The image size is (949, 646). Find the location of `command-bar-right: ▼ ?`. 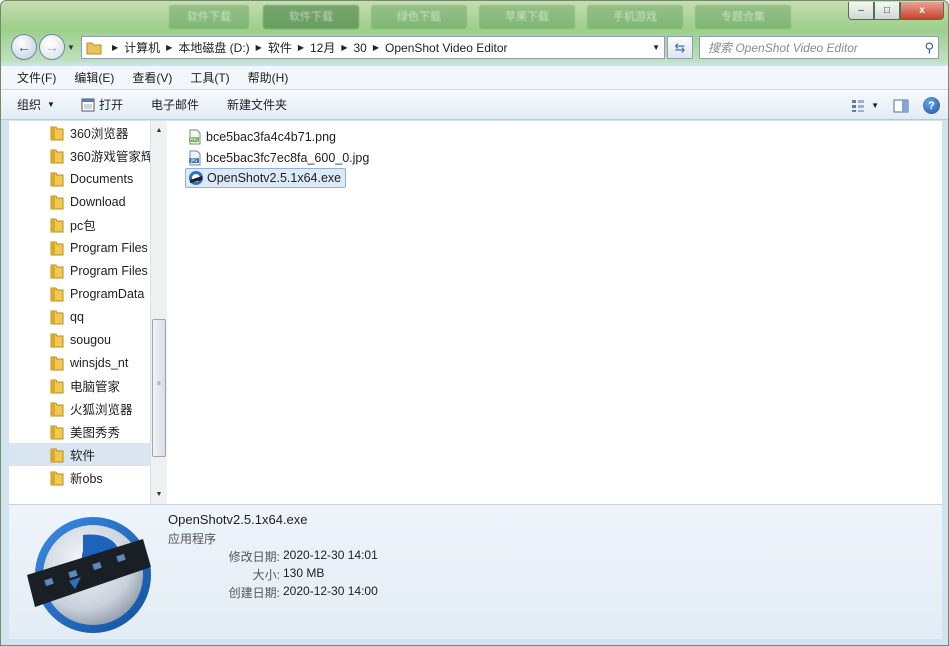

command-bar-right: ▼ ? is located at coordinates (895, 105).